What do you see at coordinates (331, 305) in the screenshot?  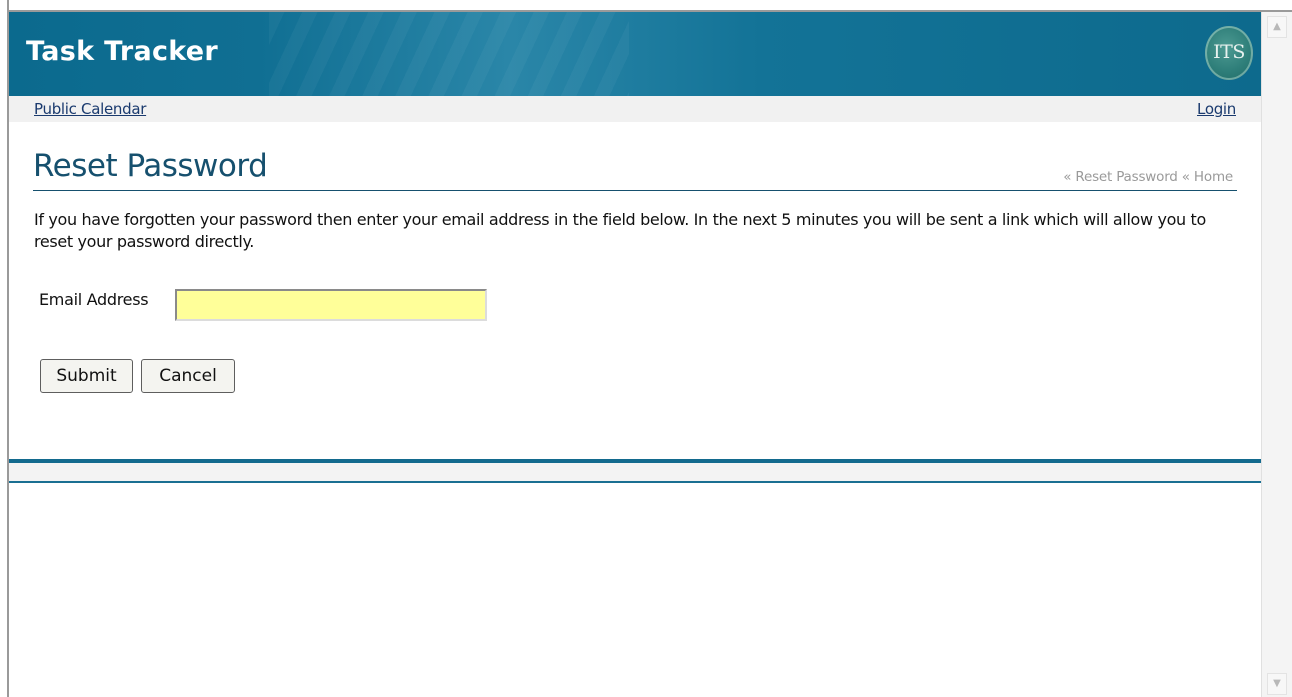 I see `email-field` at bounding box center [331, 305].